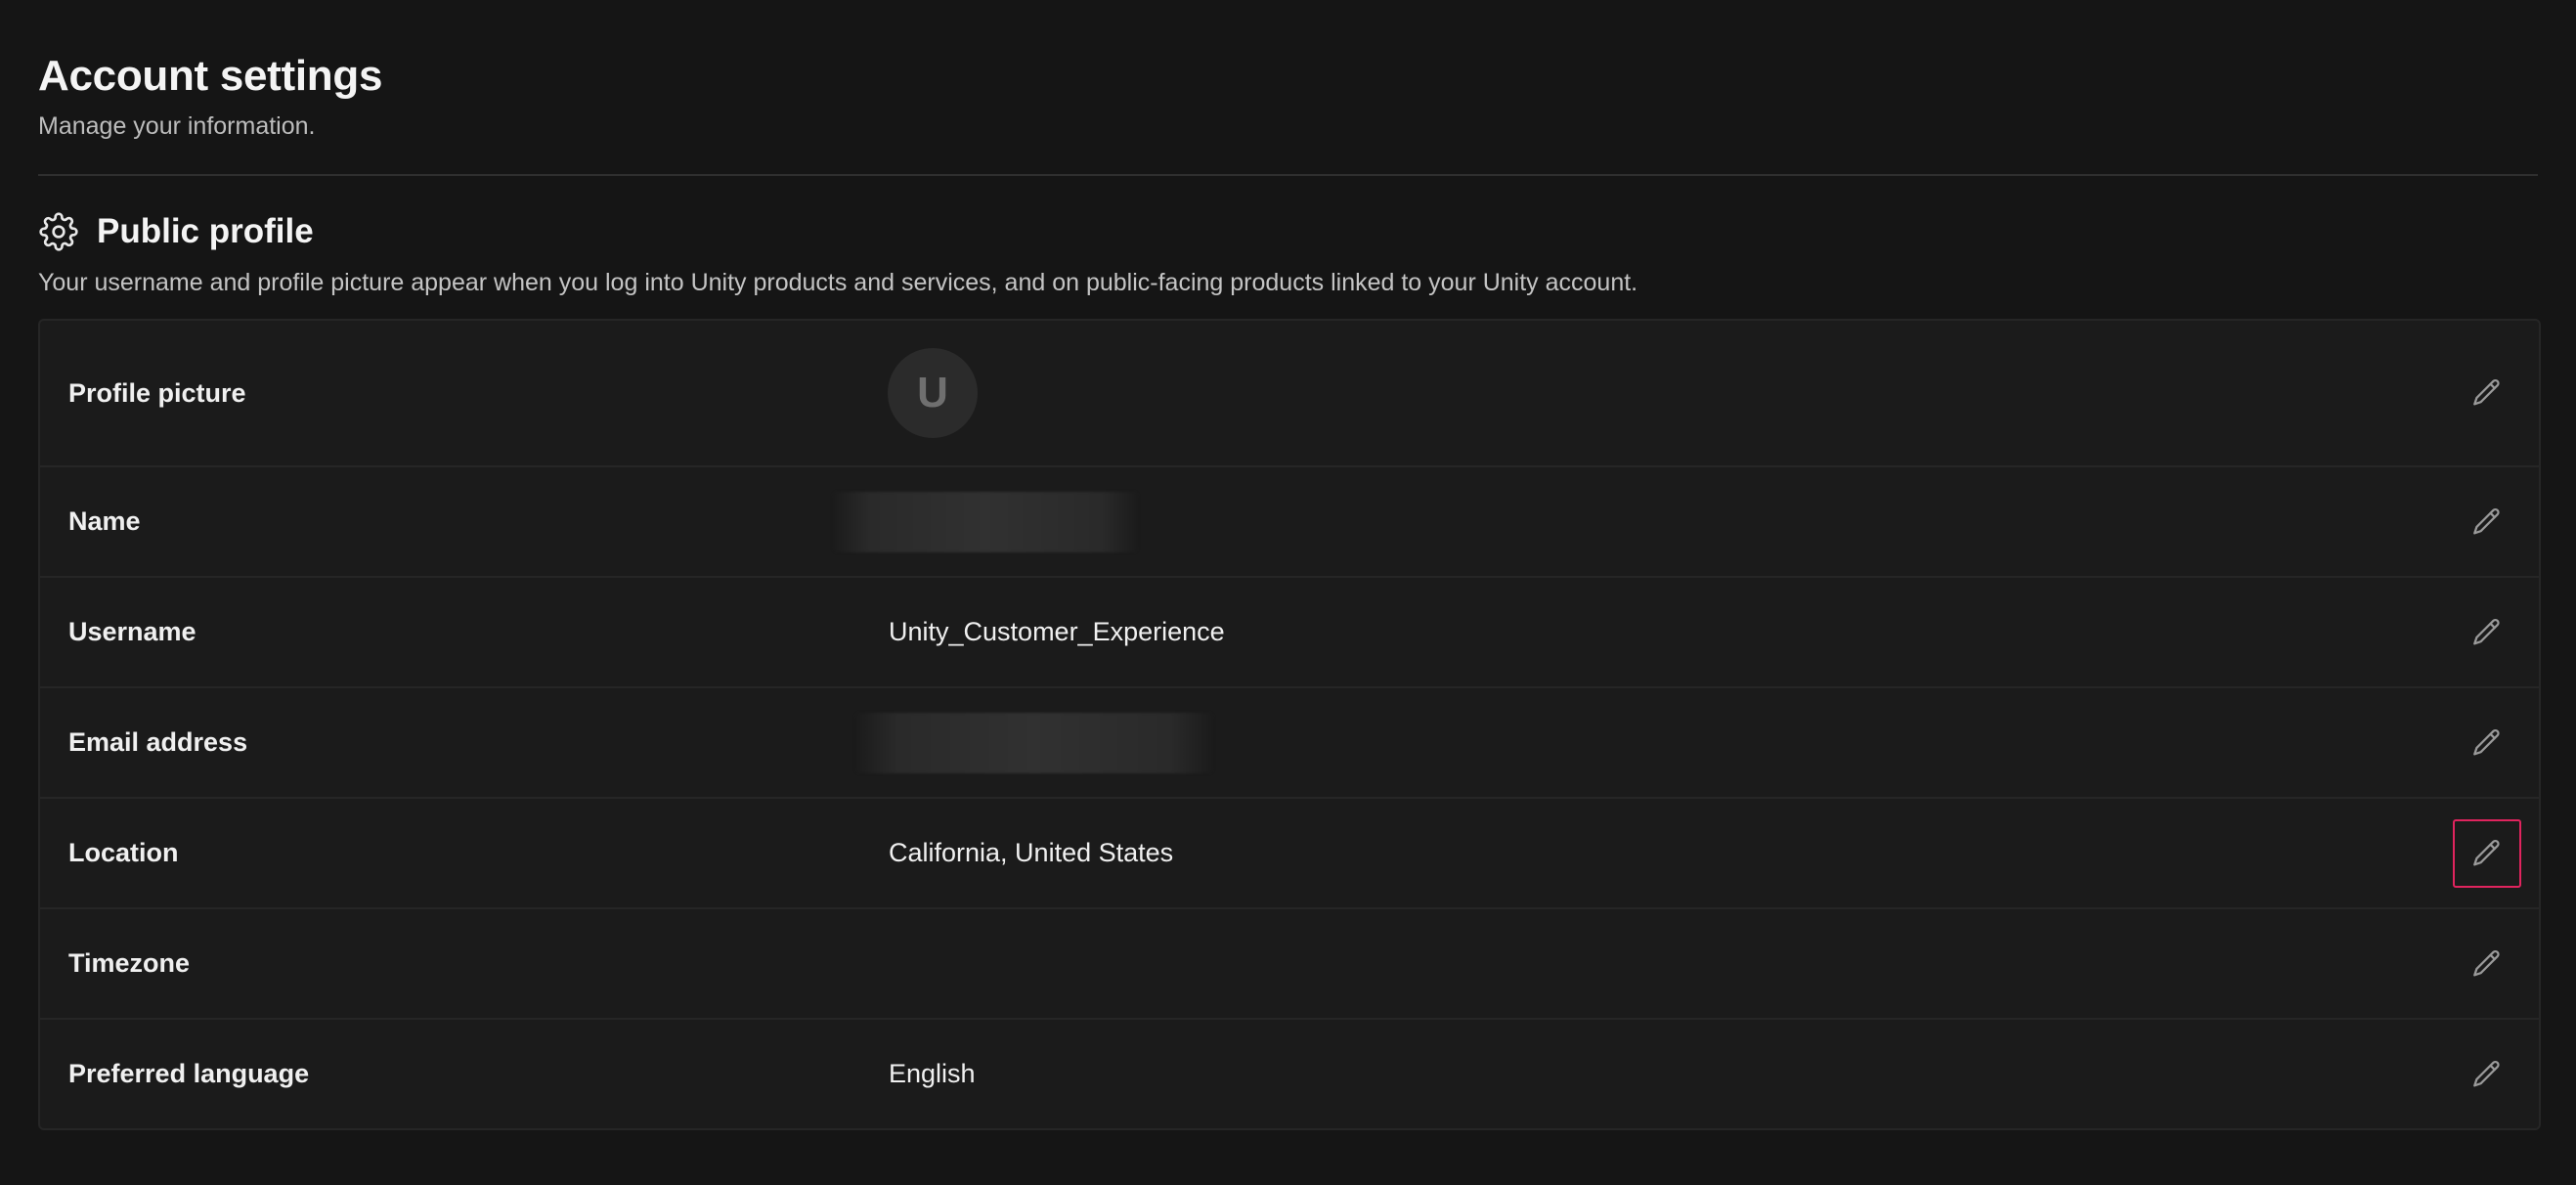 This screenshot has height=1185, width=2576. I want to click on redacted-email-value, so click(1034, 742).